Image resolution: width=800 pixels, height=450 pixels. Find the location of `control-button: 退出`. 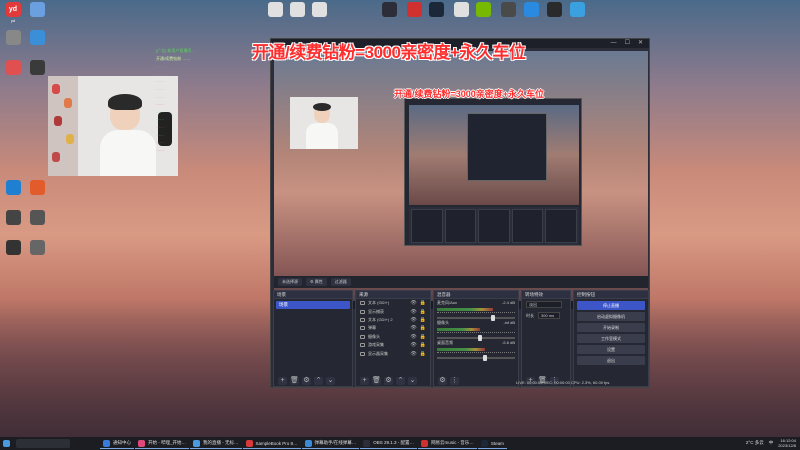

control-button: 退出 is located at coordinates (611, 360).